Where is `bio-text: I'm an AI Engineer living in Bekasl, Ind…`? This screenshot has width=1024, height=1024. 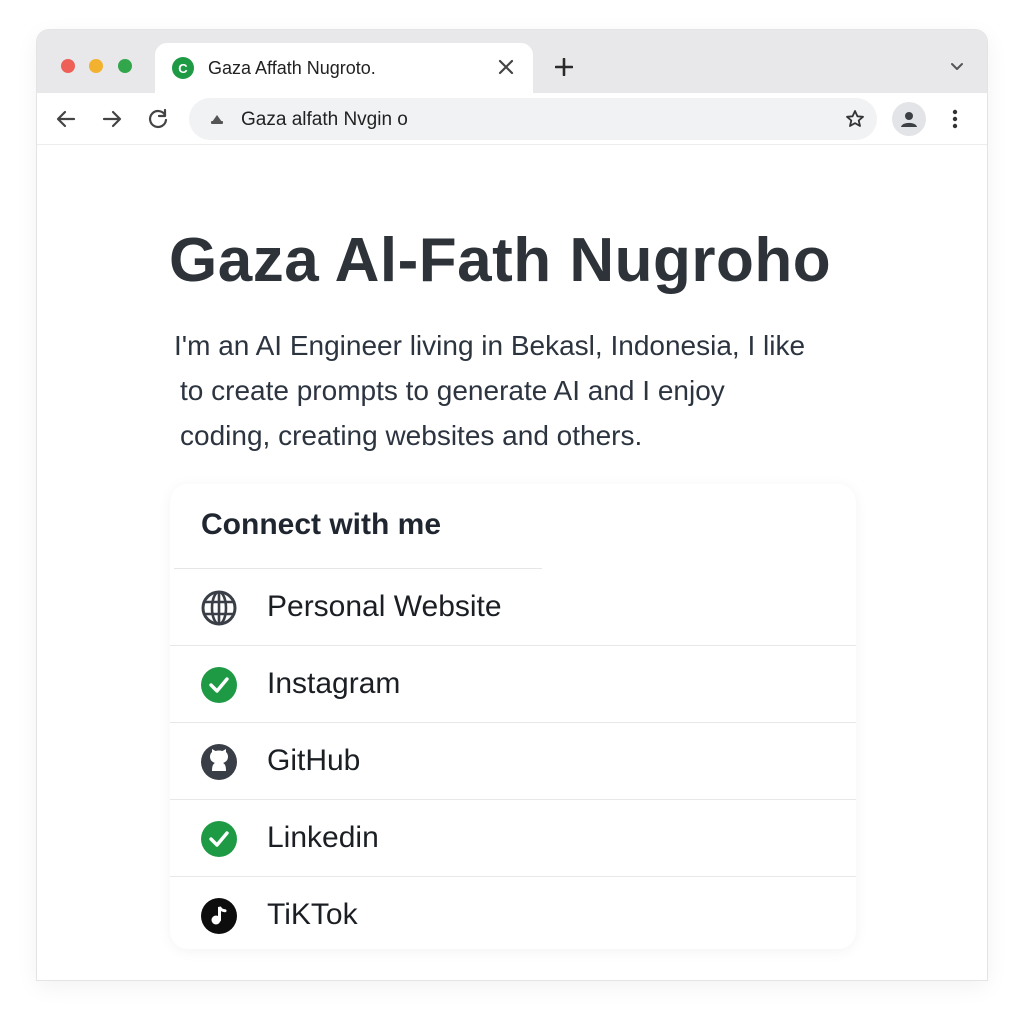 bio-text: I'm an AI Engineer living in Bekasl, Ind… is located at coordinates (524, 390).